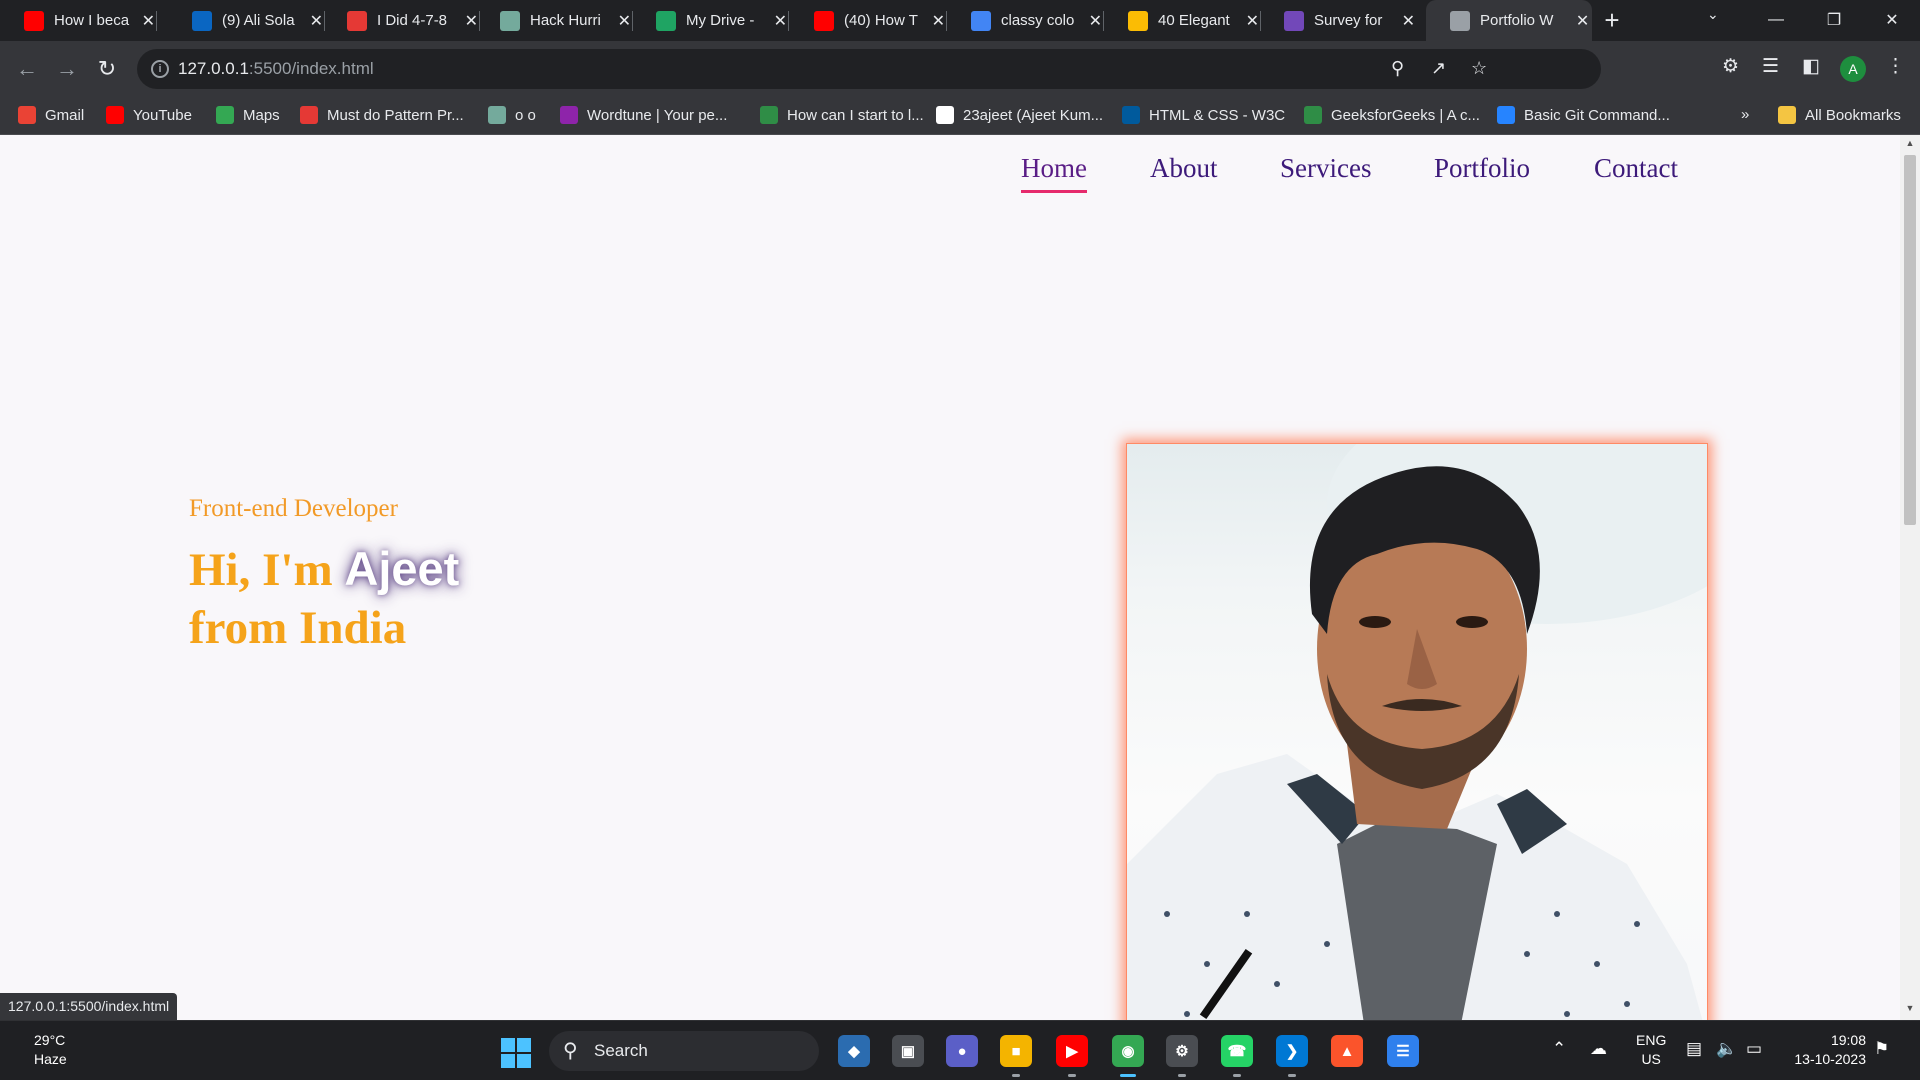 The image size is (1920, 1080). What do you see at coordinates (50, 1050) in the screenshot?
I see `weather-widget: 29°C Haze` at bounding box center [50, 1050].